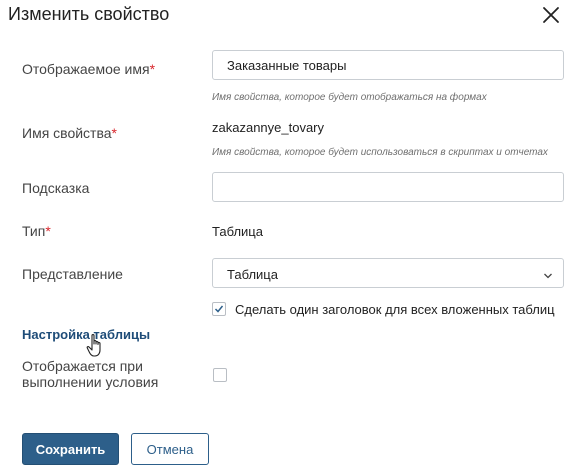  I want to click on single-header-checkbox, so click(219, 309).